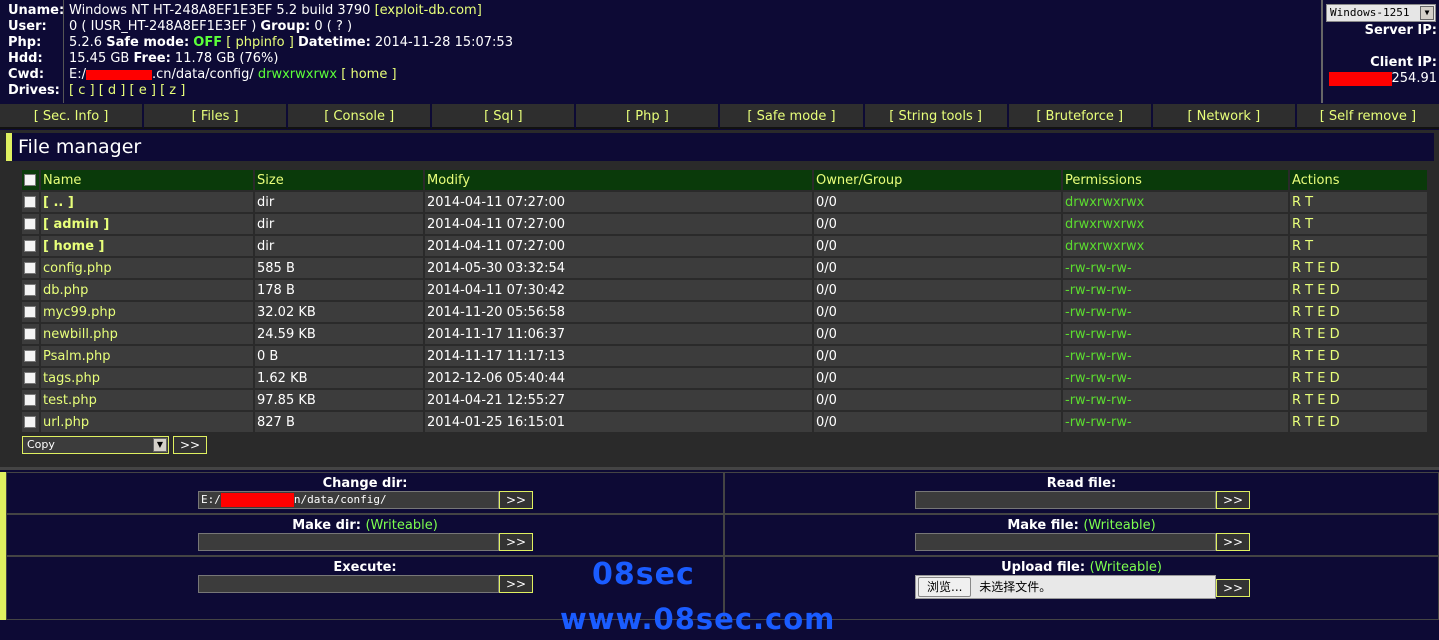  What do you see at coordinates (1065, 542) in the screenshot?
I see `make-file-input` at bounding box center [1065, 542].